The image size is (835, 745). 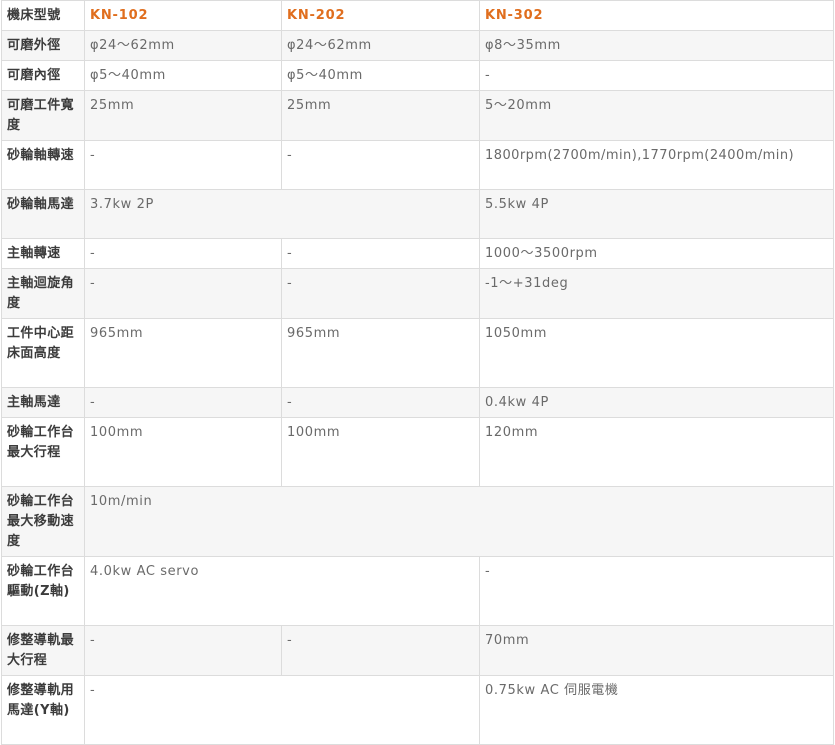 I want to click on row-label: 工件中心距床面高度, so click(x=43, y=353).